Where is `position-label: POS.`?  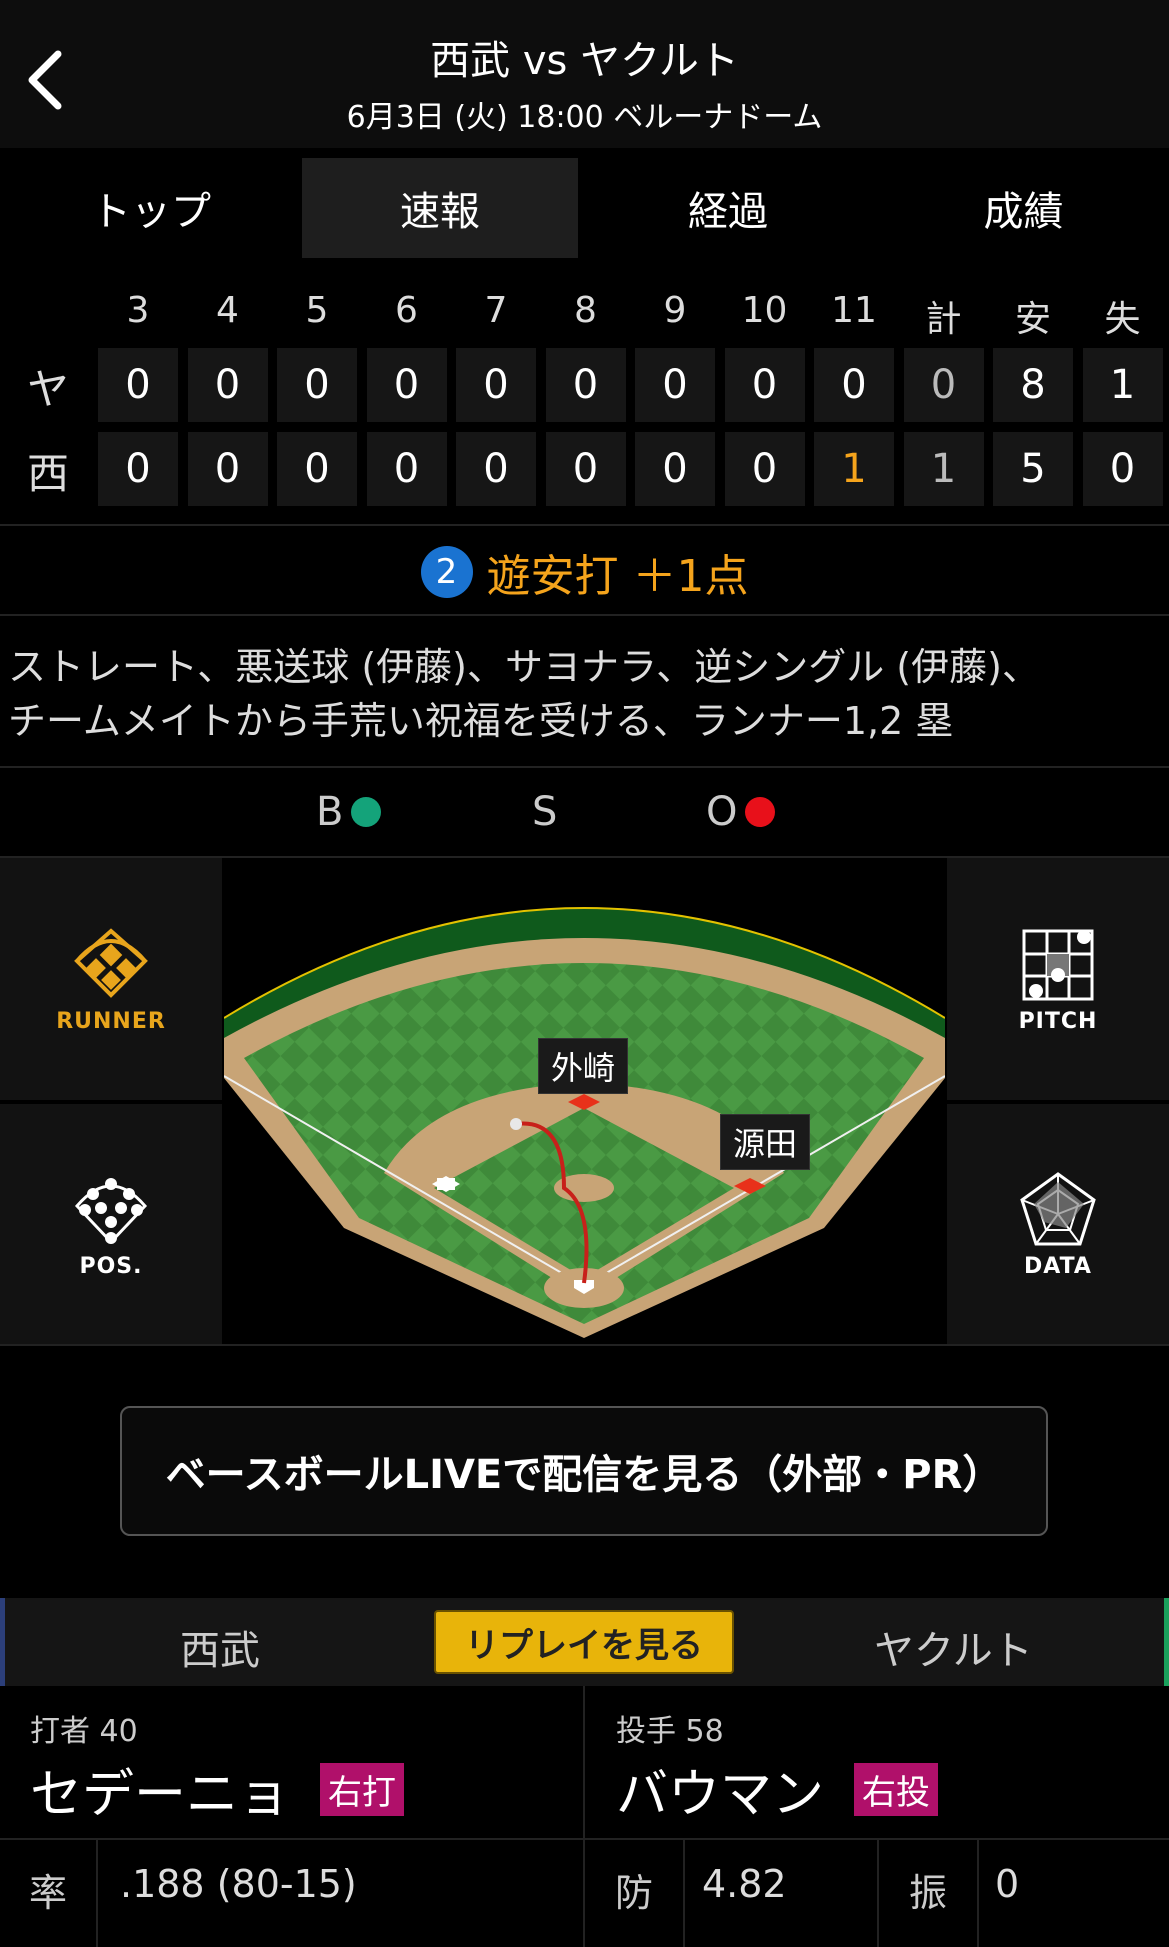 position-label: POS. is located at coordinates (111, 1266).